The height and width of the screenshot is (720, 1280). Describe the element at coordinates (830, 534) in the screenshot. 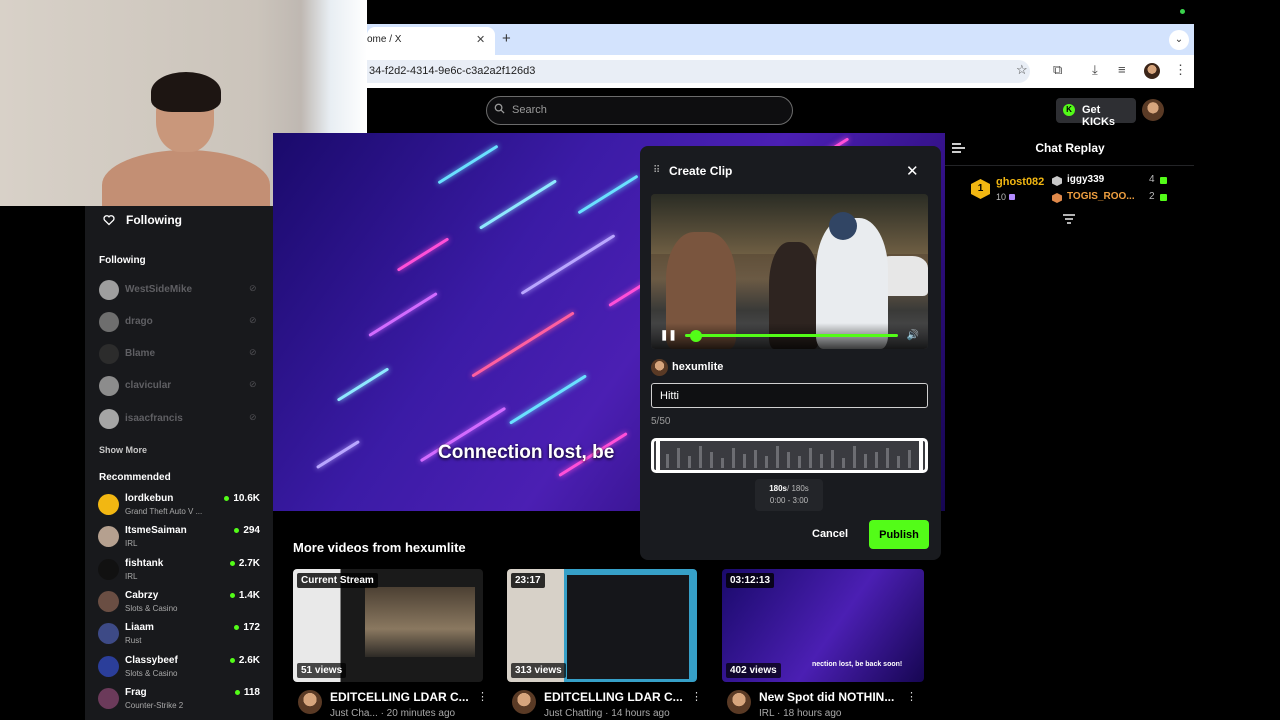

I see `cancel-button: Cancel` at that location.